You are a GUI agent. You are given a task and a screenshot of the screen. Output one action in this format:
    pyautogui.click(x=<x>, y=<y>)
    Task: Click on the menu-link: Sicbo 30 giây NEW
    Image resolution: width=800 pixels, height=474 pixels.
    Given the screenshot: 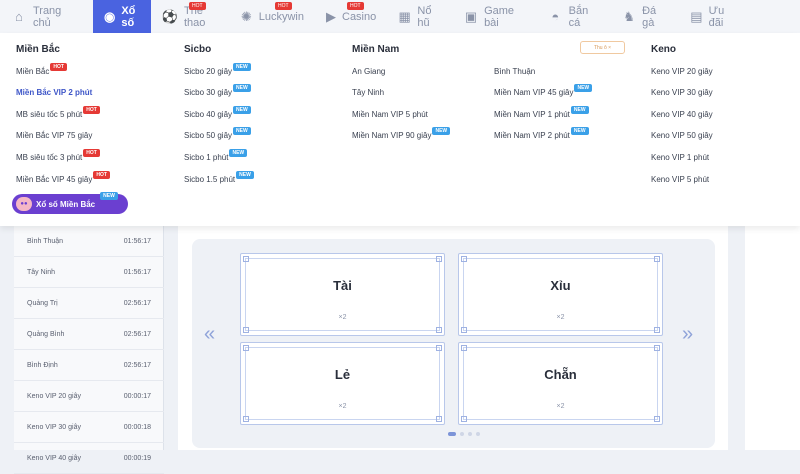 What is the action you would take?
    pyautogui.click(x=217, y=91)
    